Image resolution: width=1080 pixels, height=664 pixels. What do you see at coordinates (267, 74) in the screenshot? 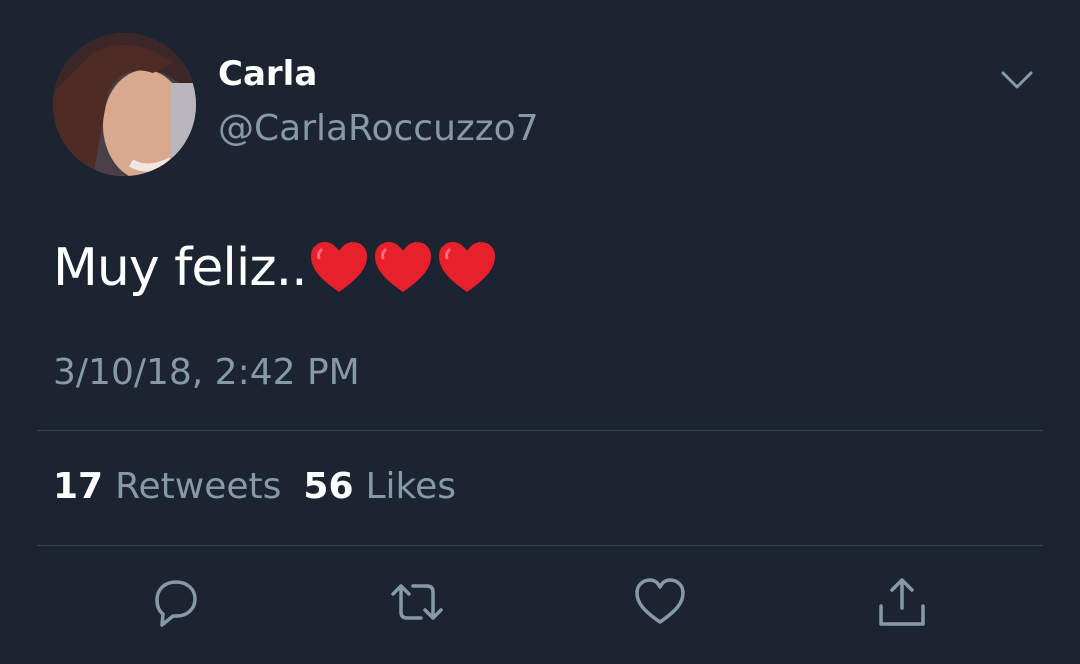
I see `author-name: Carla` at bounding box center [267, 74].